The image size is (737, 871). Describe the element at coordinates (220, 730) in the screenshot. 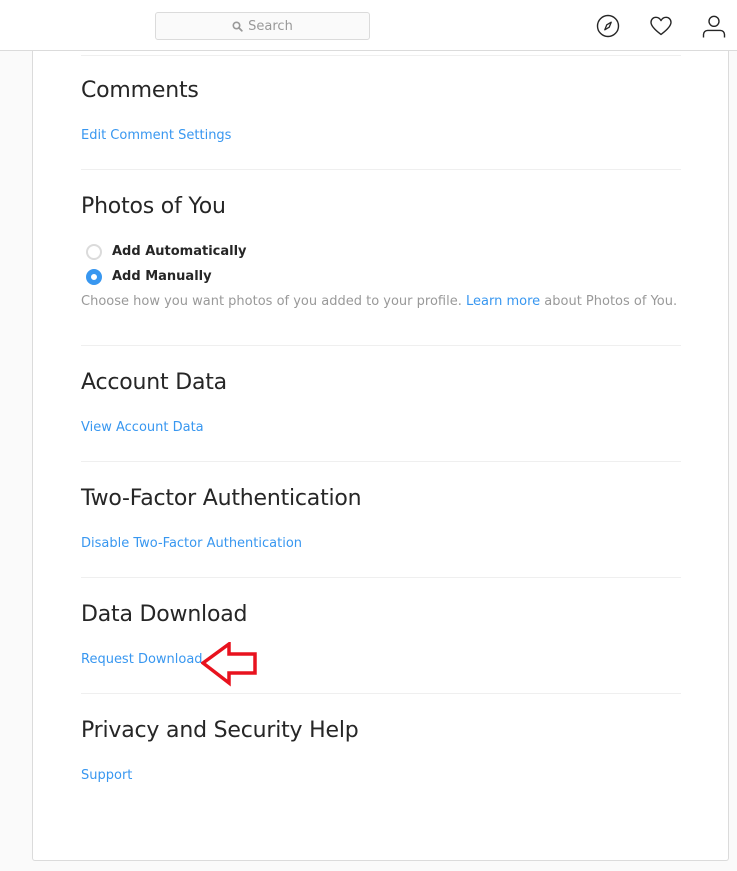

I see `section-title: Privacy and Security Help` at that location.